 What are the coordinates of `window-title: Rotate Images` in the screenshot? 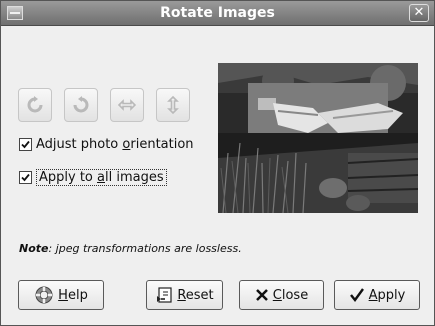 It's located at (217, 13).